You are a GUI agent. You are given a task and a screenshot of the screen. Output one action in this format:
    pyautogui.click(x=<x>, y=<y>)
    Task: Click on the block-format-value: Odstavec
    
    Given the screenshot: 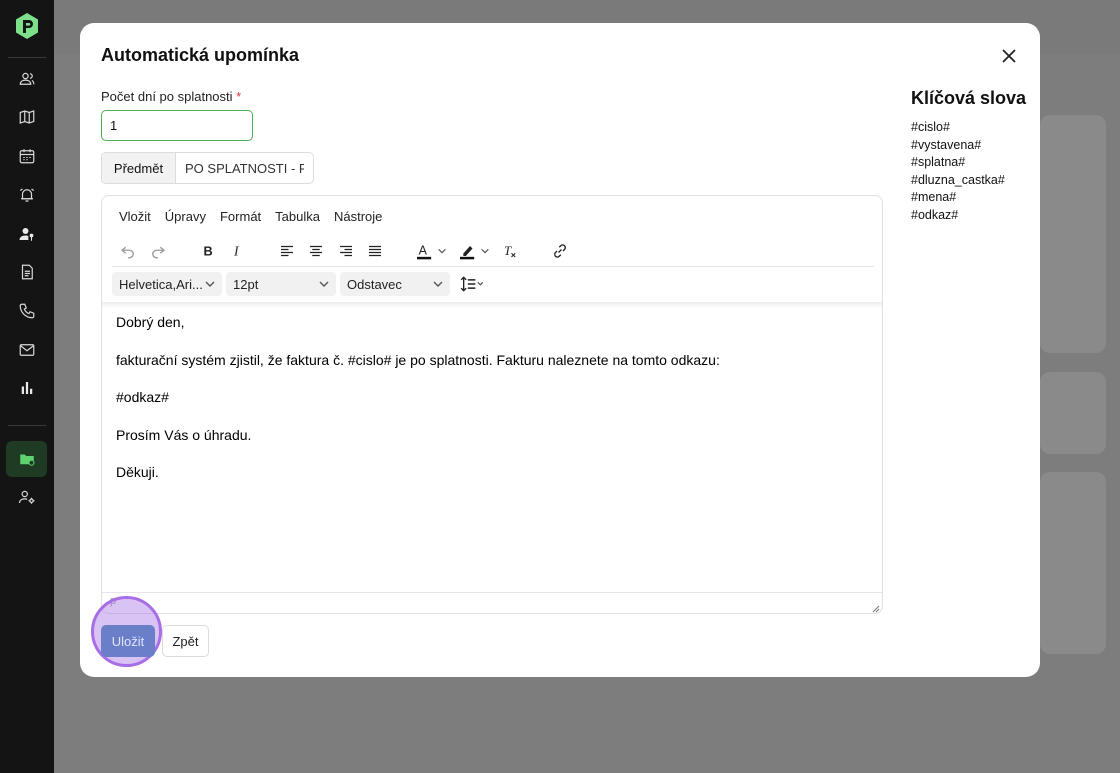 What is the action you would take?
    pyautogui.click(x=374, y=284)
    